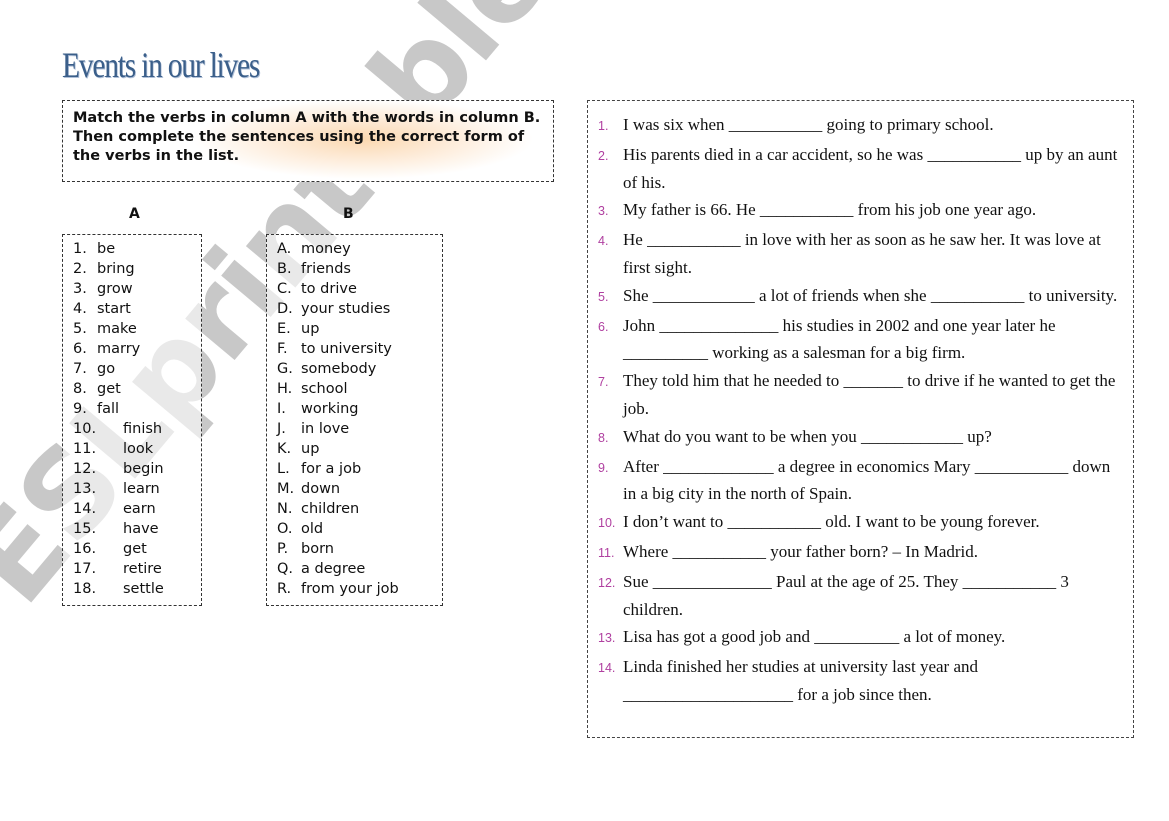 Image resolution: width=1169 pixels, height=821 pixels. I want to click on sentence-number: 7., so click(603, 382).